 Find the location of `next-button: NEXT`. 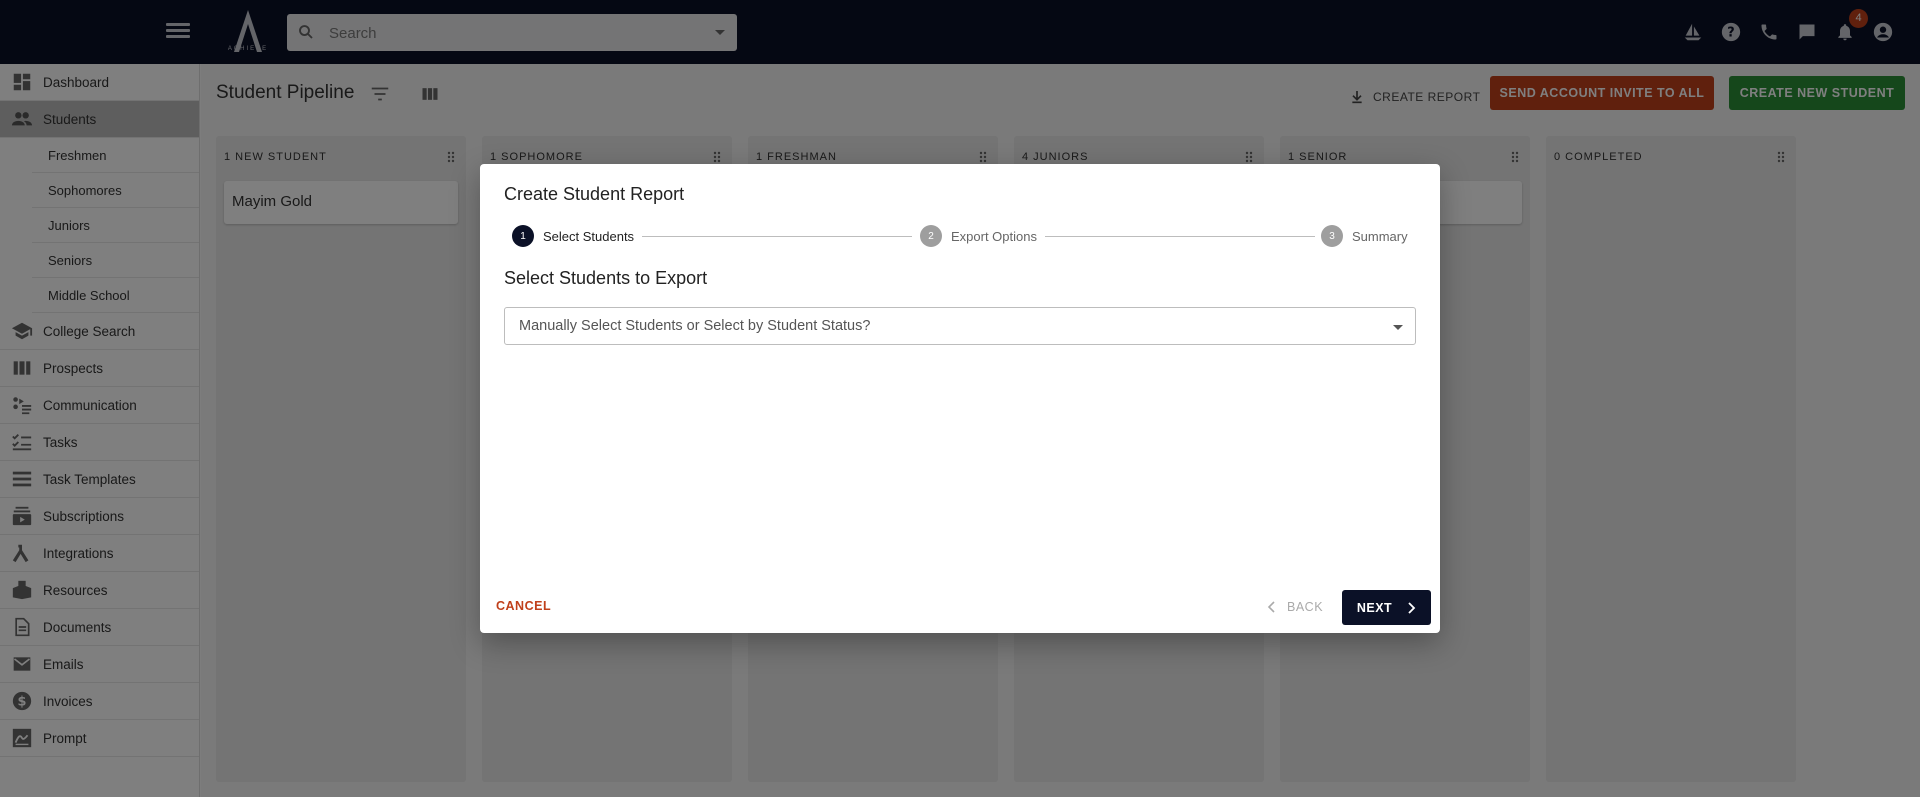

next-button: NEXT is located at coordinates (1386, 607).